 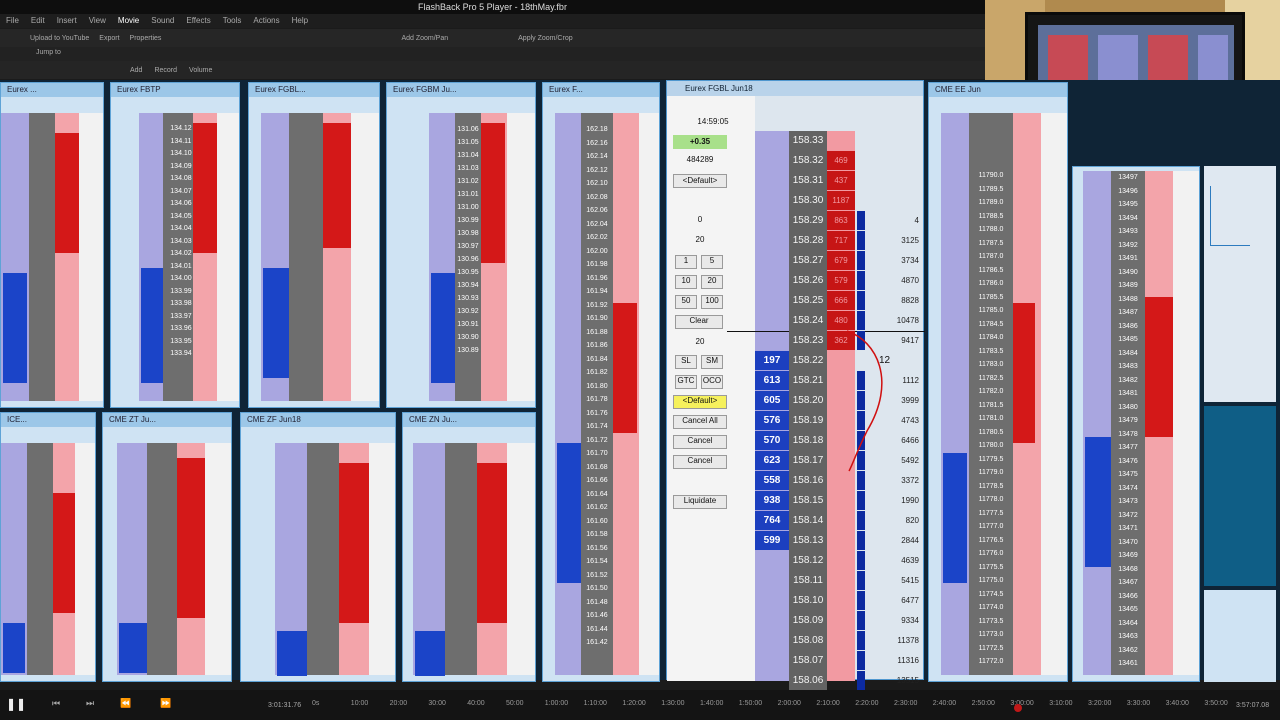 I want to click on ladder-ask-qty: 579, so click(x=841, y=280).